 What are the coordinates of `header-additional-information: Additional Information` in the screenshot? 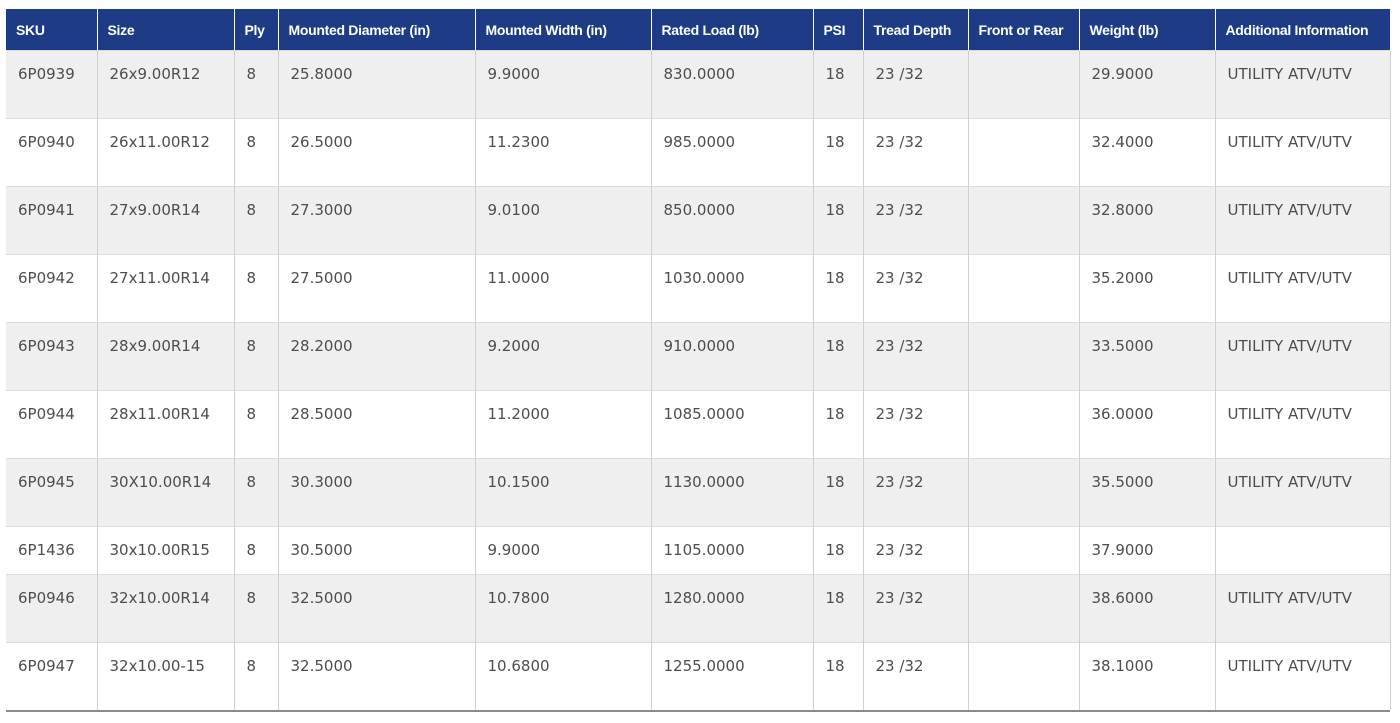 It's located at (1302, 30).